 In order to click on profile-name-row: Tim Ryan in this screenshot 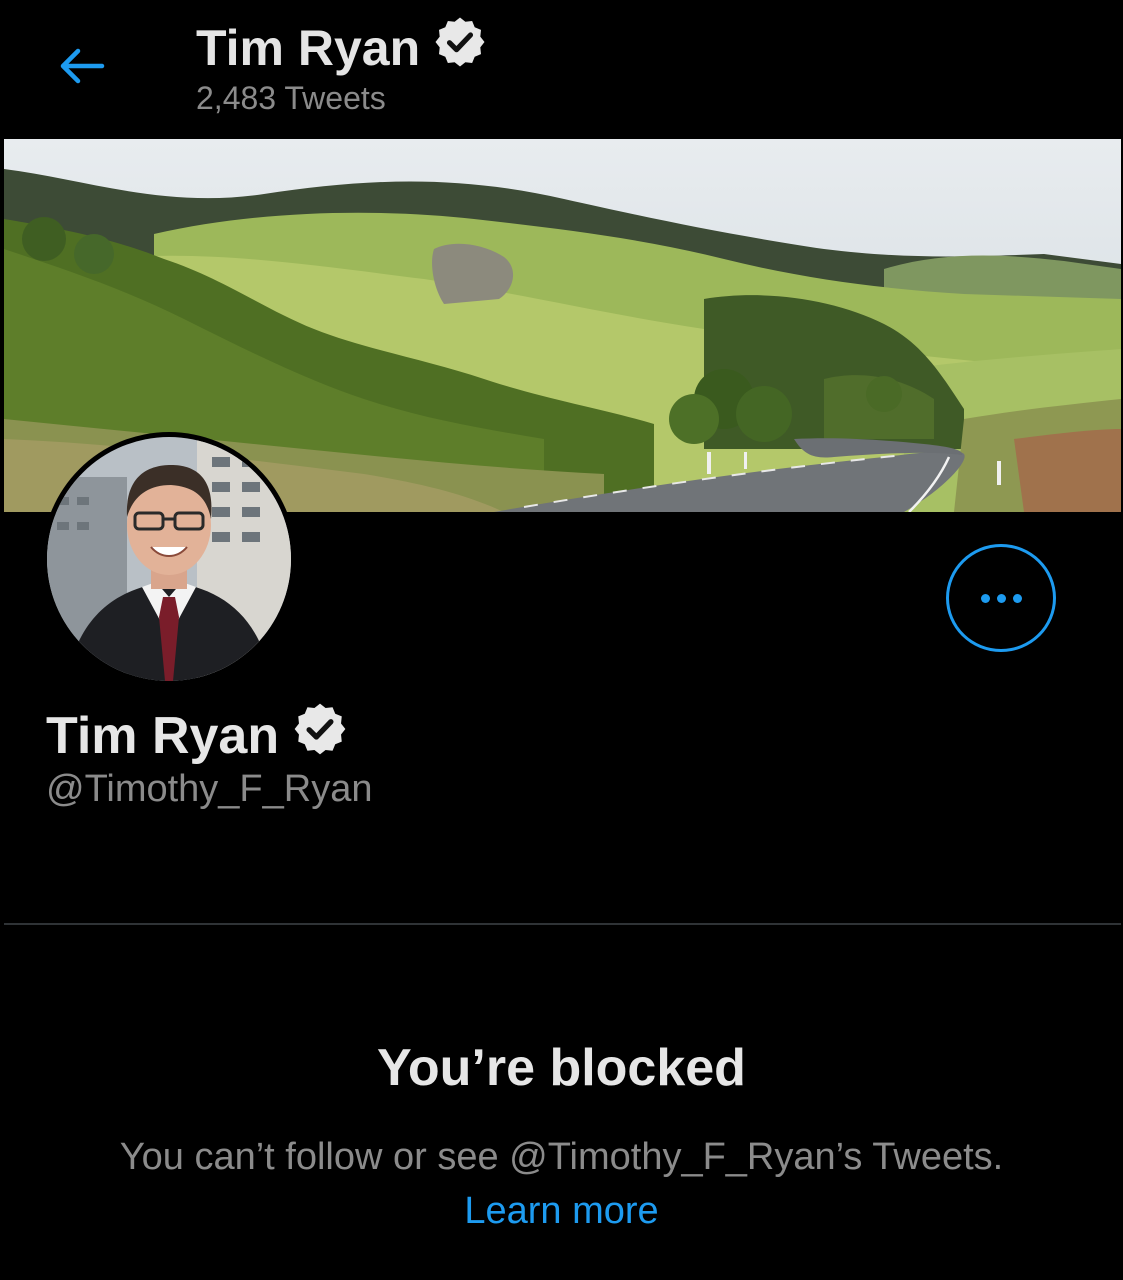, I will do `click(197, 735)`.